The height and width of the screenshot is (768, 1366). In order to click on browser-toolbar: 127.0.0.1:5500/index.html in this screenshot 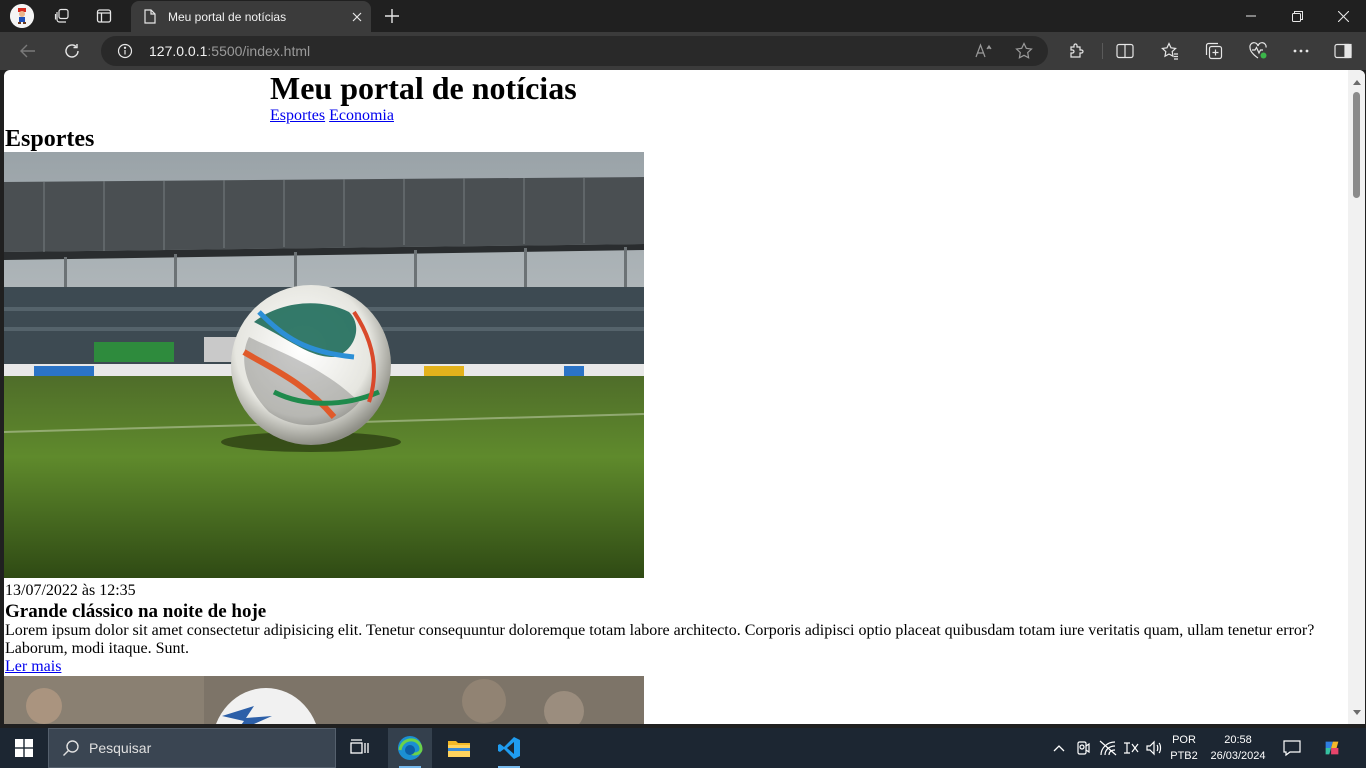, I will do `click(683, 51)`.